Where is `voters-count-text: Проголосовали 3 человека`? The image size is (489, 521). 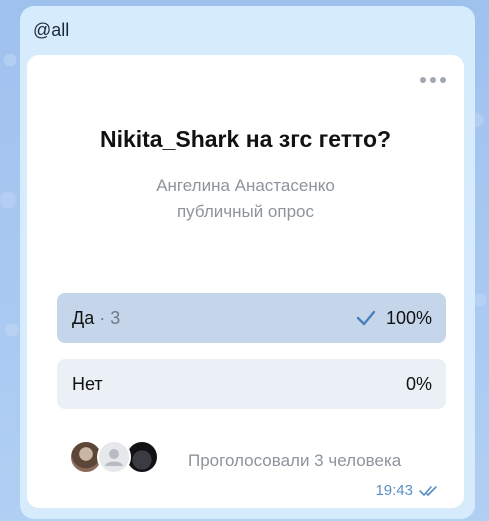 voters-count-text: Проголосовали 3 человека is located at coordinates (294, 461).